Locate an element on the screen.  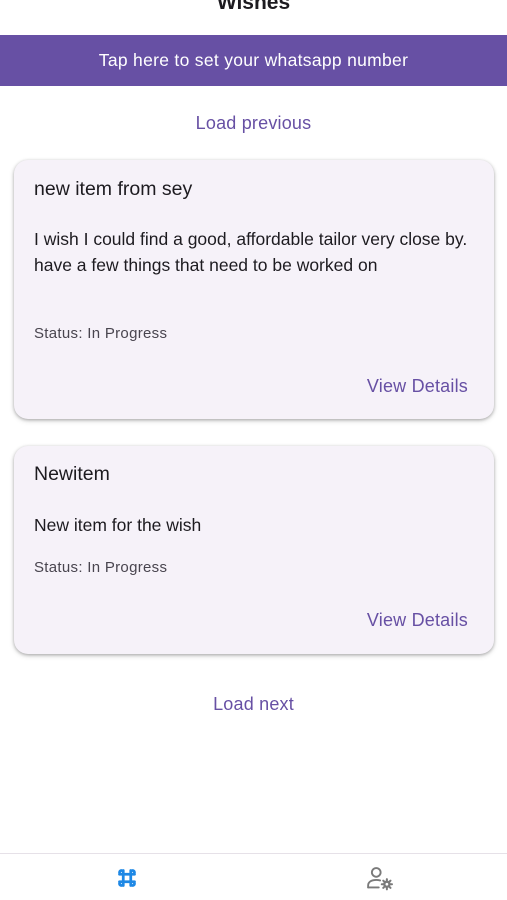
page-title: Wishes is located at coordinates (253, 7).